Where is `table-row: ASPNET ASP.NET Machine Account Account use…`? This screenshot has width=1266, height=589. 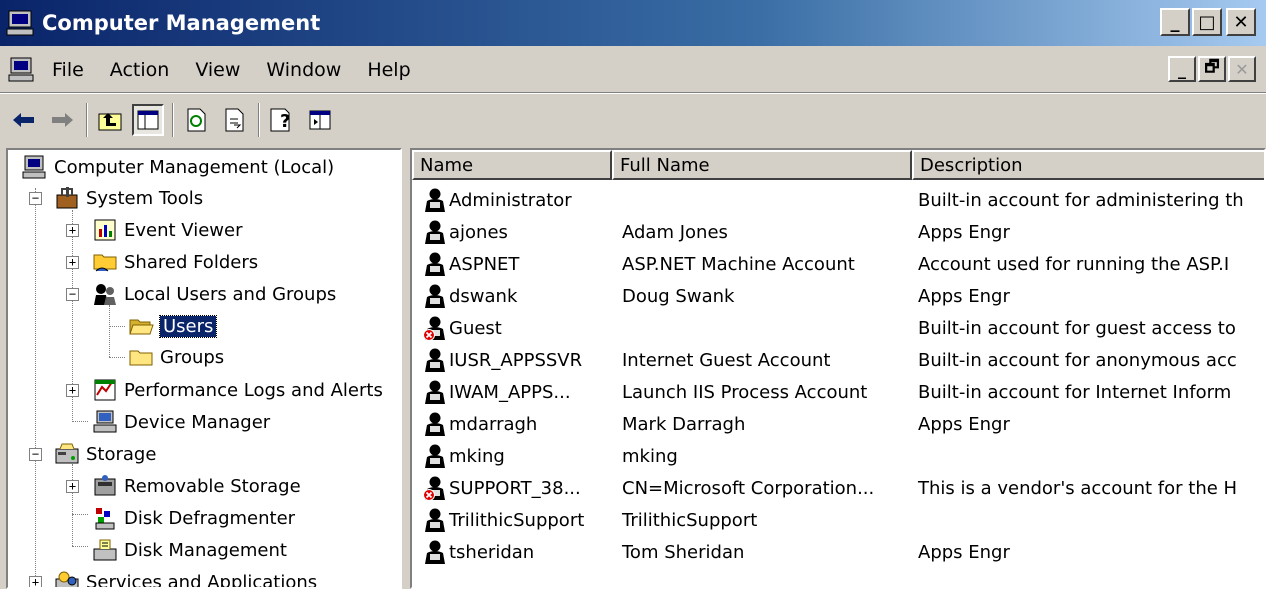 table-row: ASPNET ASP.NET Machine Account Account use… is located at coordinates (838, 264).